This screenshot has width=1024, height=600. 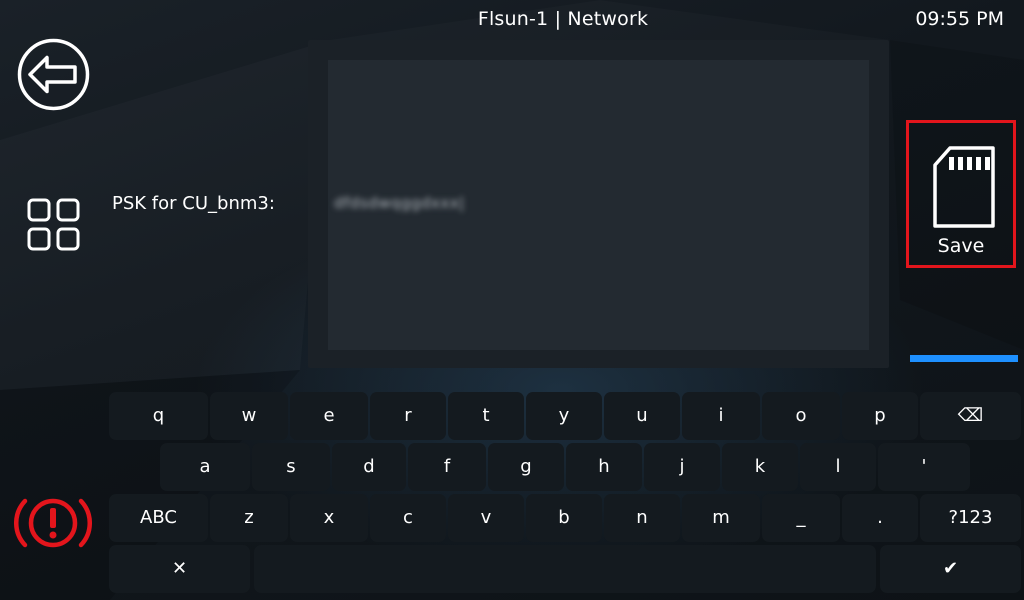 I want to click on back-arrow-circle-icon, so click(x=53, y=74).